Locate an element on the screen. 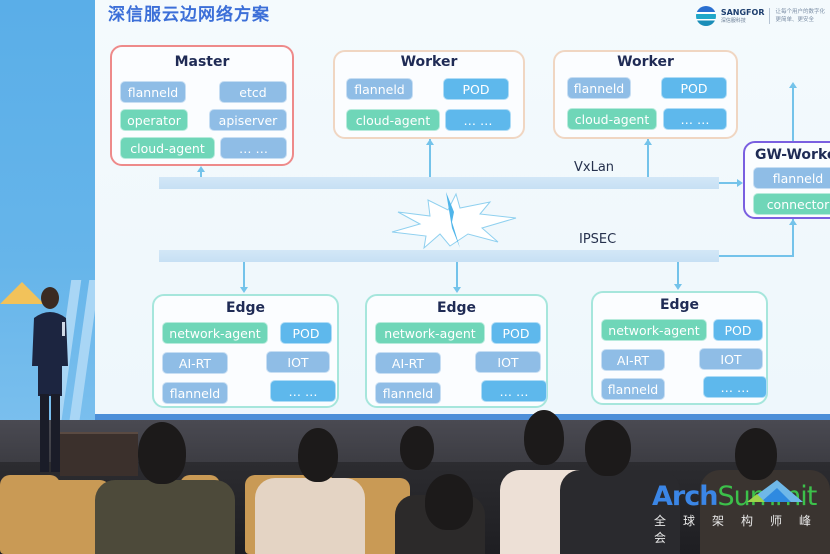  chip-apiserver: apiserver is located at coordinates (248, 120).